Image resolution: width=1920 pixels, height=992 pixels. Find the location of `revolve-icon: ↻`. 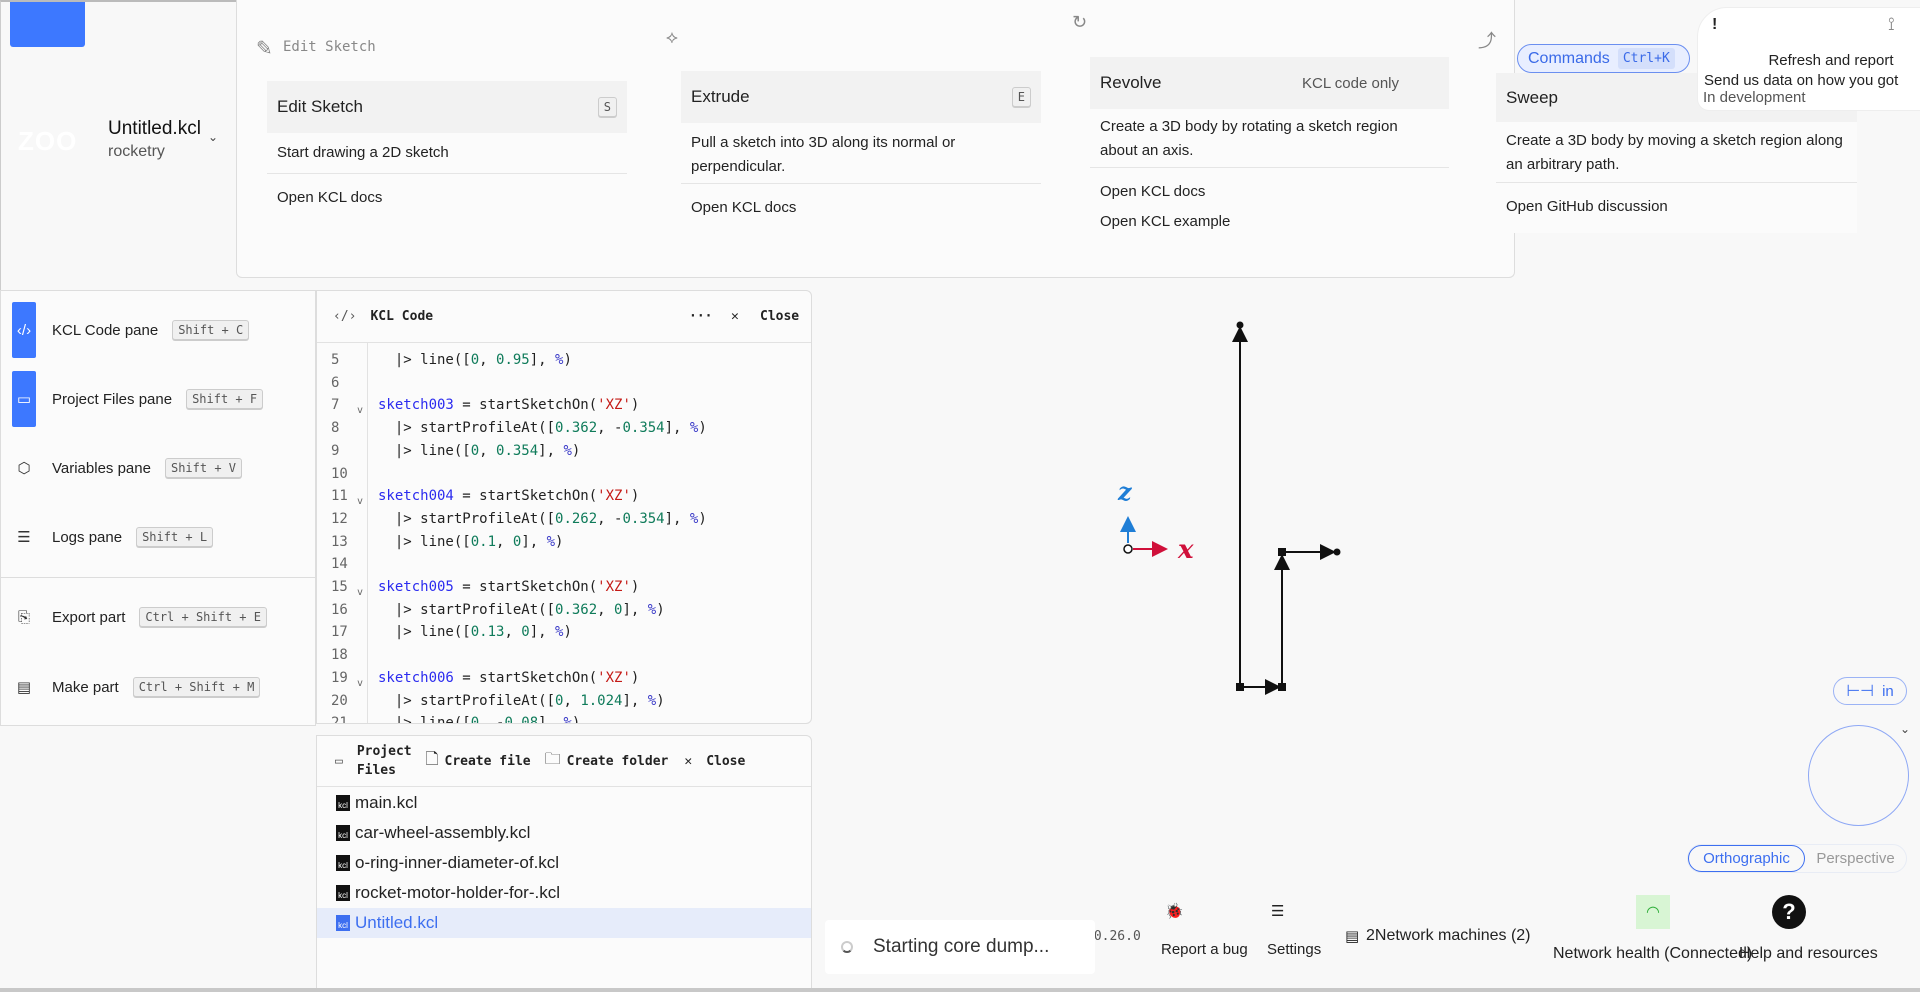

revolve-icon: ↻ is located at coordinates (1079, 22).